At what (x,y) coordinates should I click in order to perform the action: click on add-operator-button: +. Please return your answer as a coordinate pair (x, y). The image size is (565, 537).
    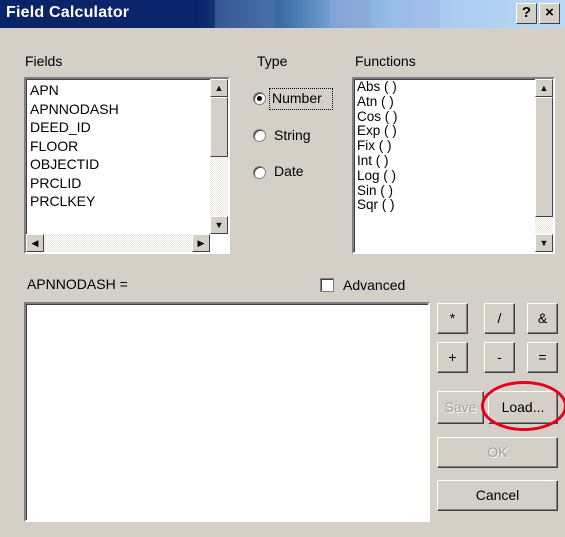
    Looking at the image, I should click on (452, 357).